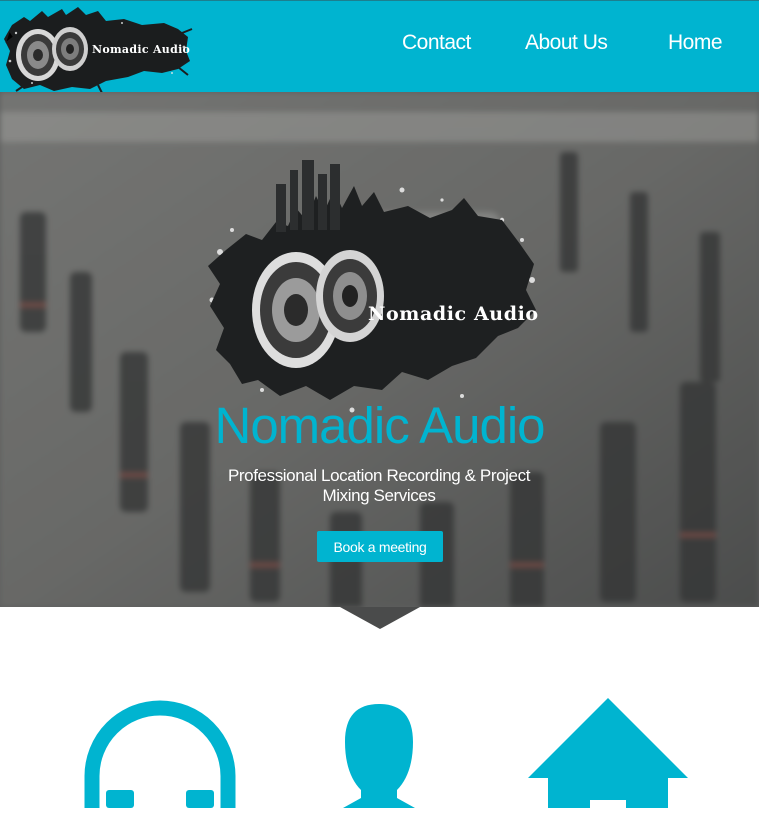 The height and width of the screenshot is (813, 759). Describe the element at coordinates (379, 47) in the screenshot. I see `site-header: Nomadic Audio Contact About Us Home` at that location.